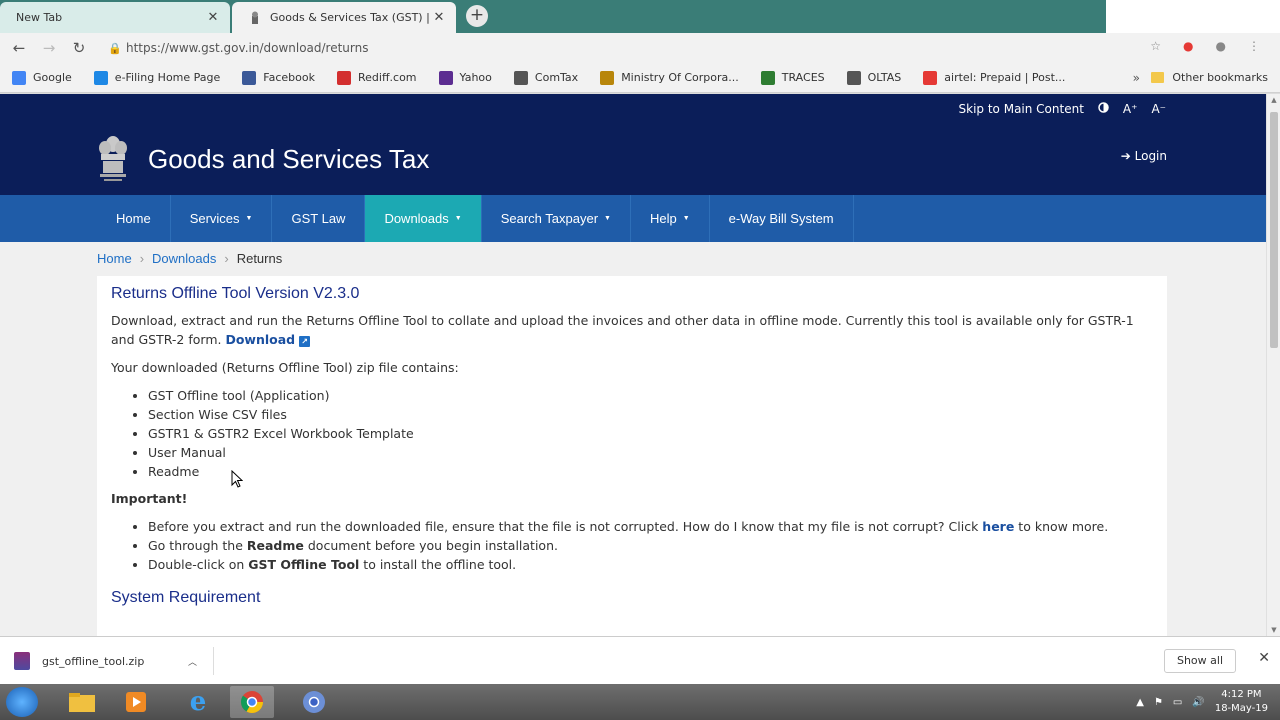 The height and width of the screenshot is (720, 1280). Describe the element at coordinates (197, 545) in the screenshot. I see `important-text: Go through the` at that location.